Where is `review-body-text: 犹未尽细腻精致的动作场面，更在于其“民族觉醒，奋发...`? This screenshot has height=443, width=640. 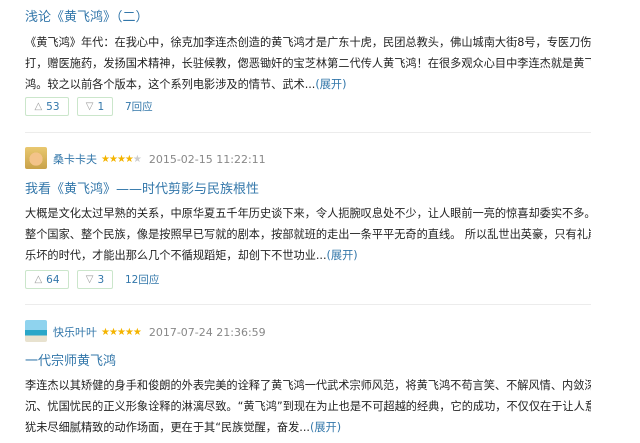 review-body-text: 犹未尽细腻精致的动作场面，更在于其“民族觉醒，奋发... is located at coordinates (167, 427).